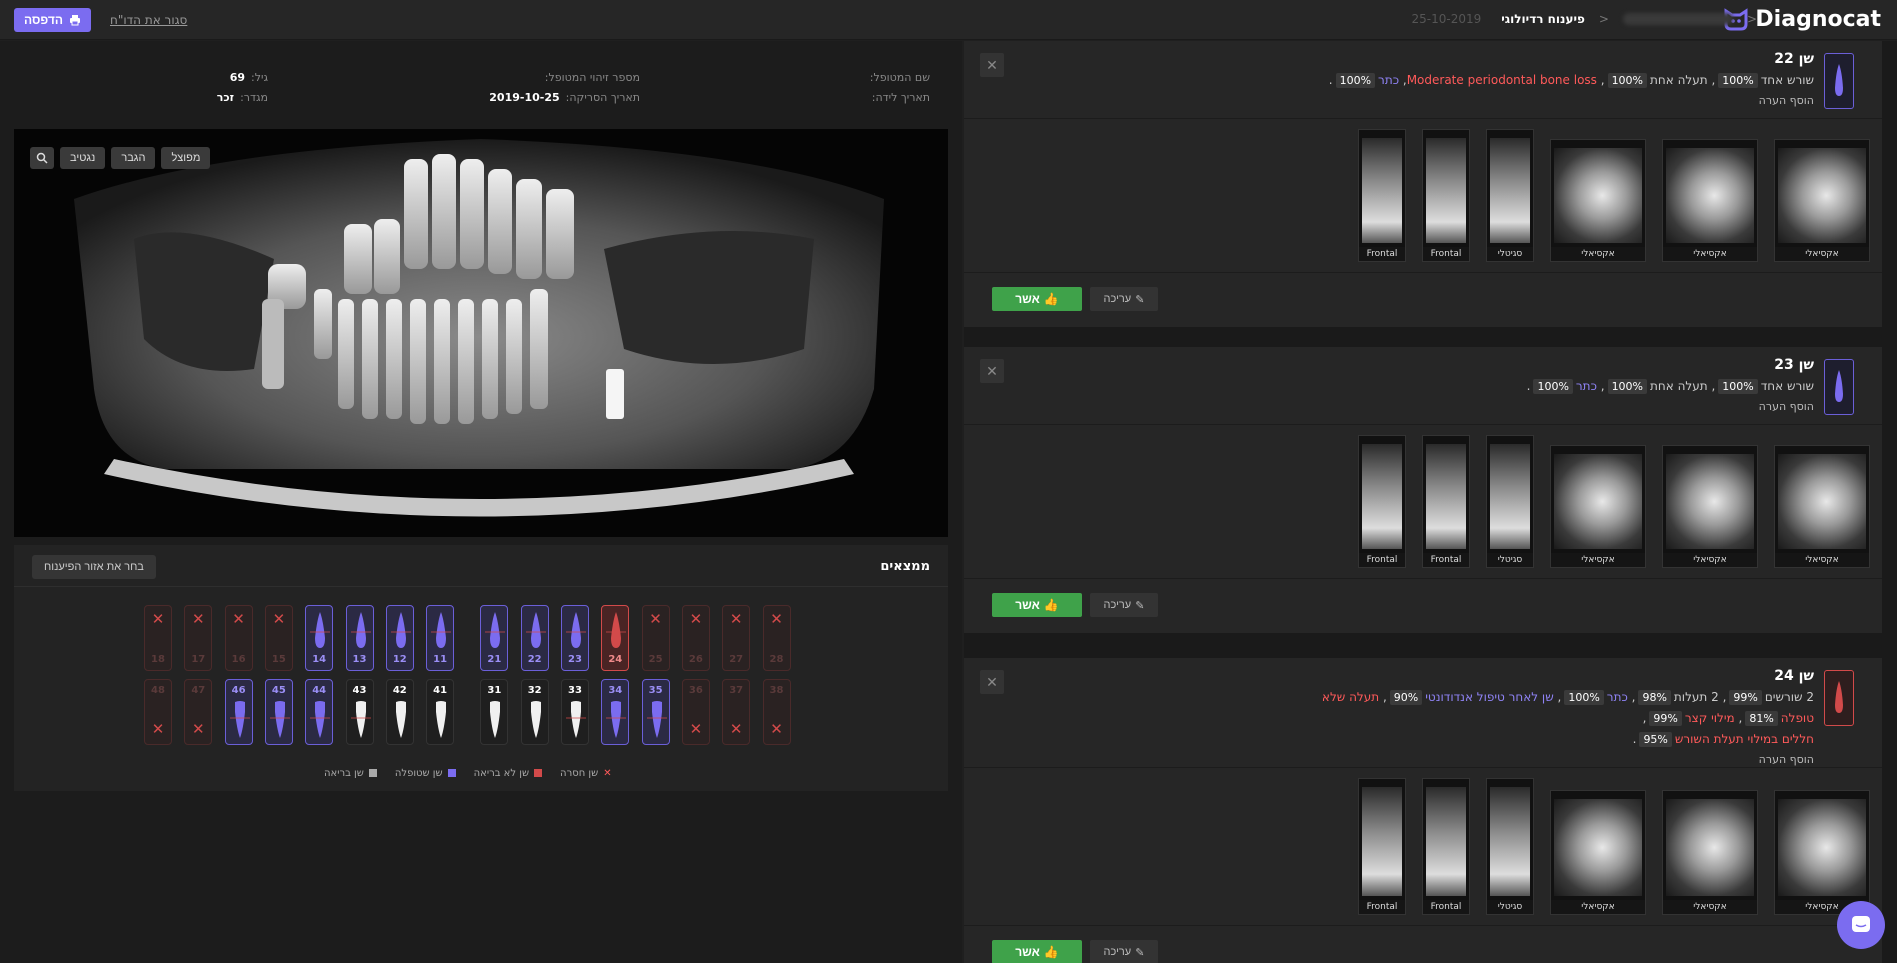 Image resolution: width=1897 pixels, height=963 pixels. I want to click on tooth-48: 48 ✕, so click(158, 712).